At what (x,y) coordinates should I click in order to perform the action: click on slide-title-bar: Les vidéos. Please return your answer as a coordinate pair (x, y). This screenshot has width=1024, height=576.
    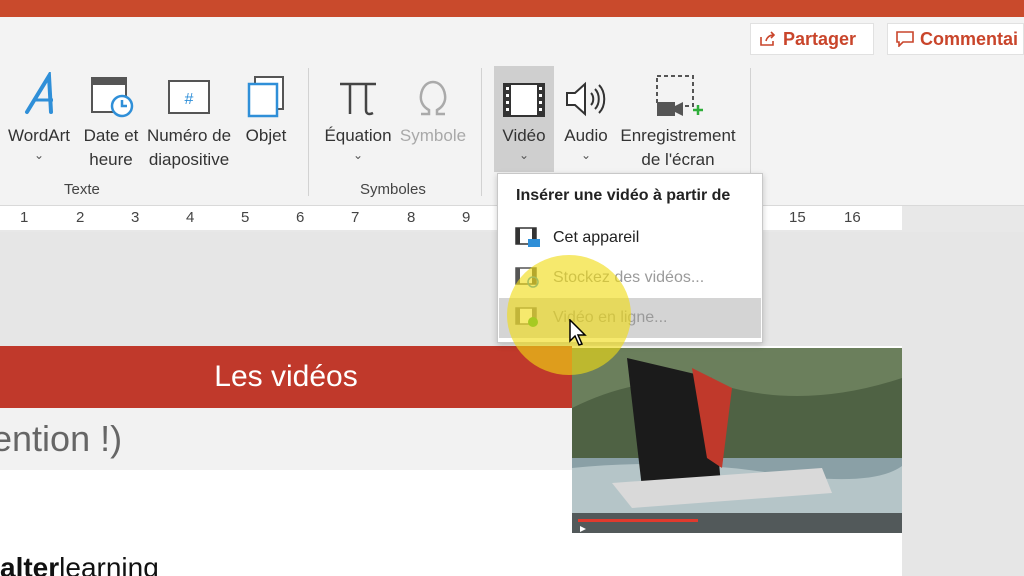
    Looking at the image, I should click on (286, 377).